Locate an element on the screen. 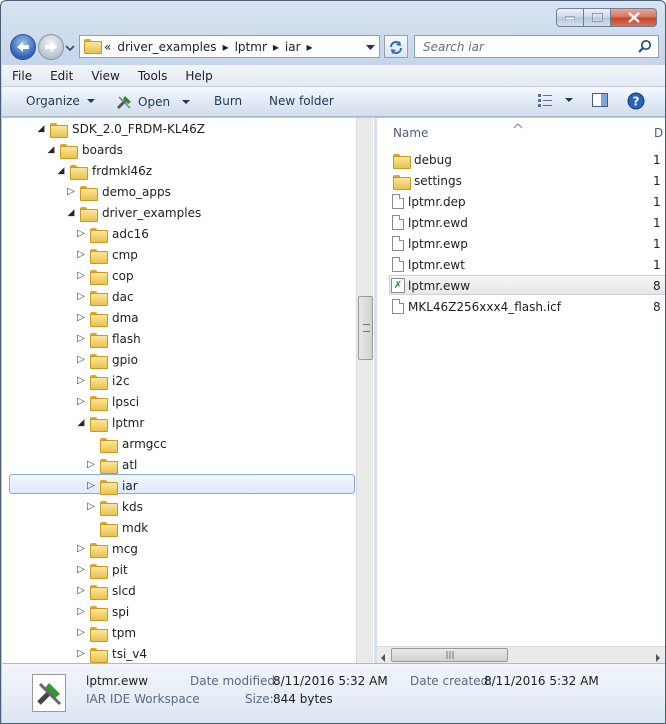 The height and width of the screenshot is (724, 666). menu-tools: Tools is located at coordinates (152, 76).